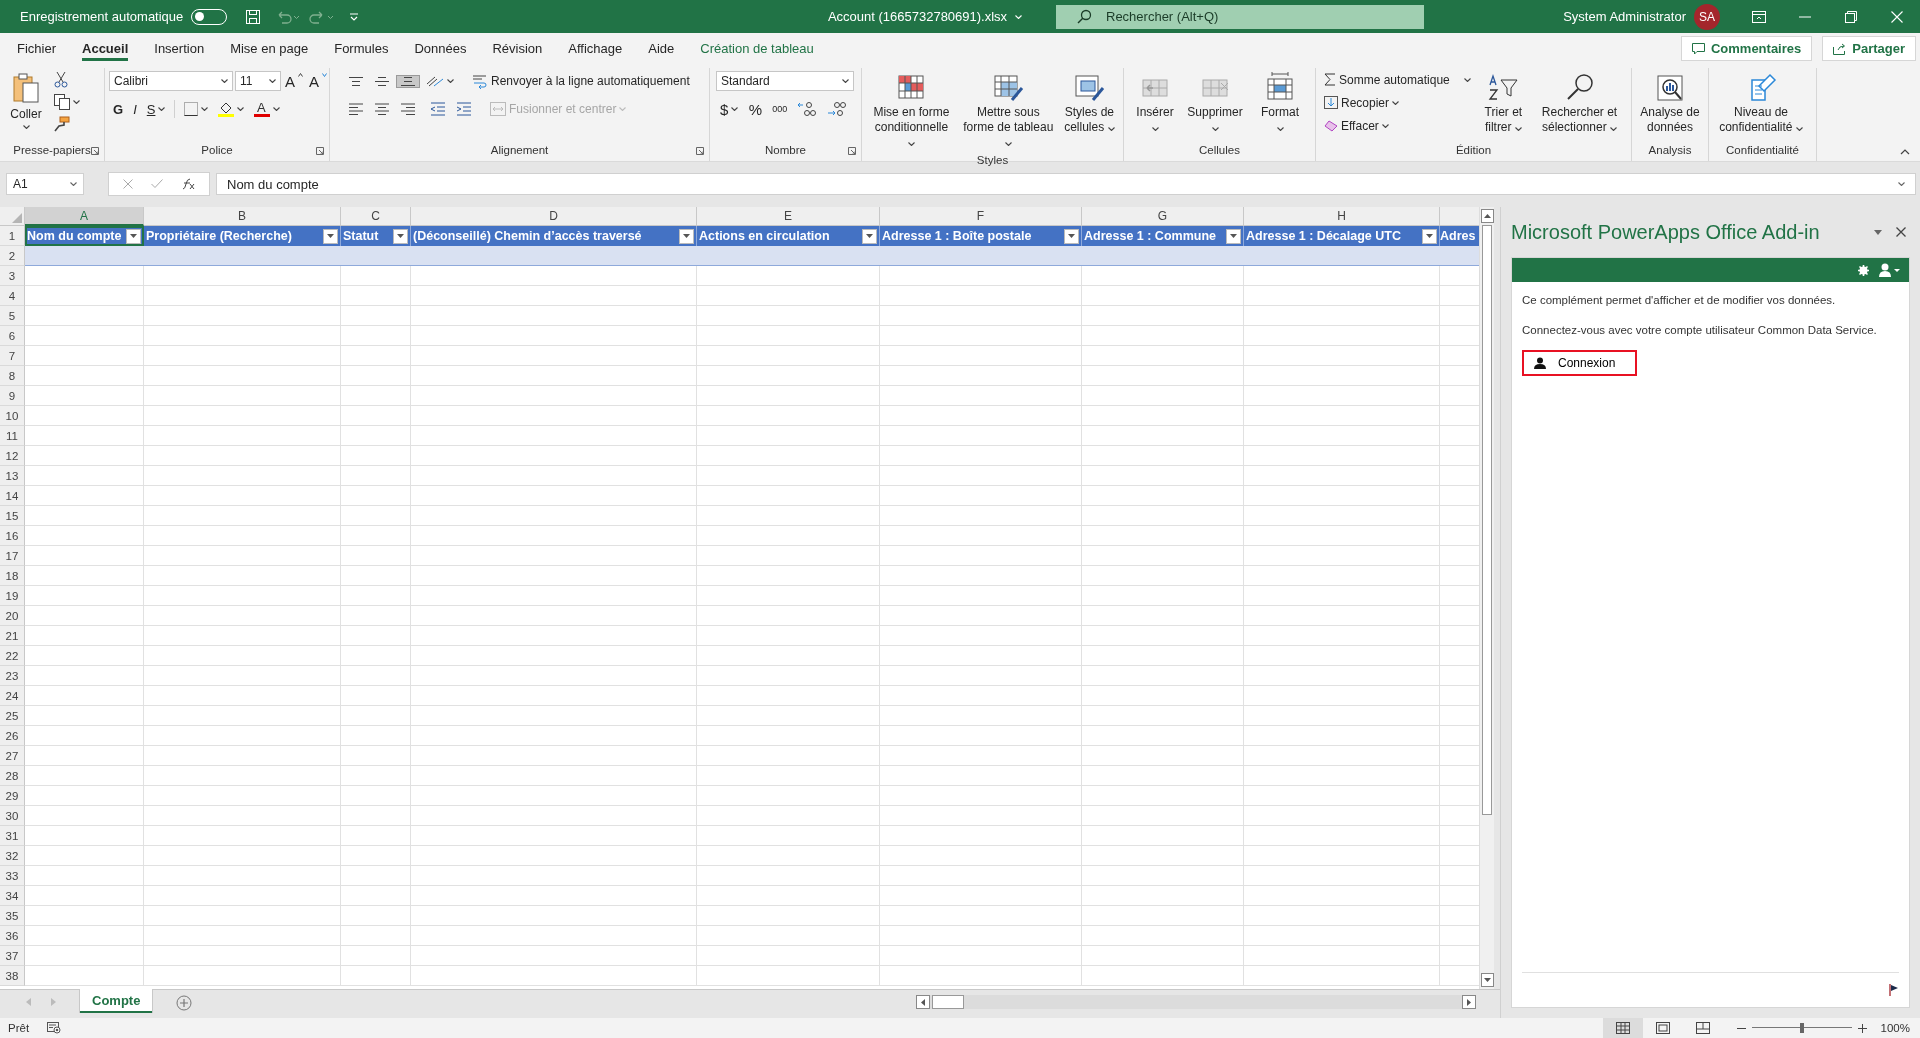 The image size is (1920, 1038). What do you see at coordinates (788, 216) in the screenshot?
I see `column-header: E` at bounding box center [788, 216].